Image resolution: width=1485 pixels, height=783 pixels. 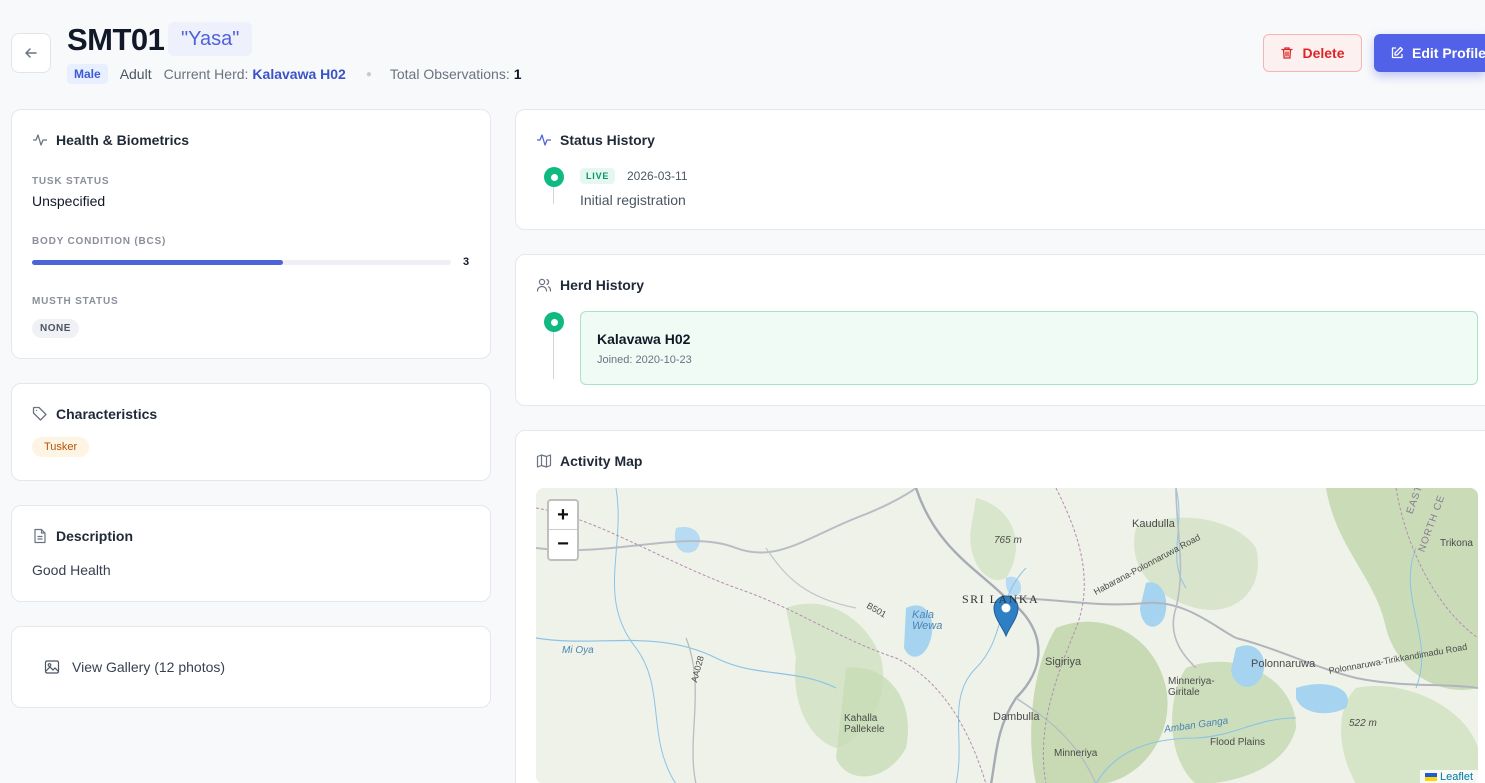 I want to click on view-gallery-link: View Gallery (12 photos), so click(x=134, y=667).